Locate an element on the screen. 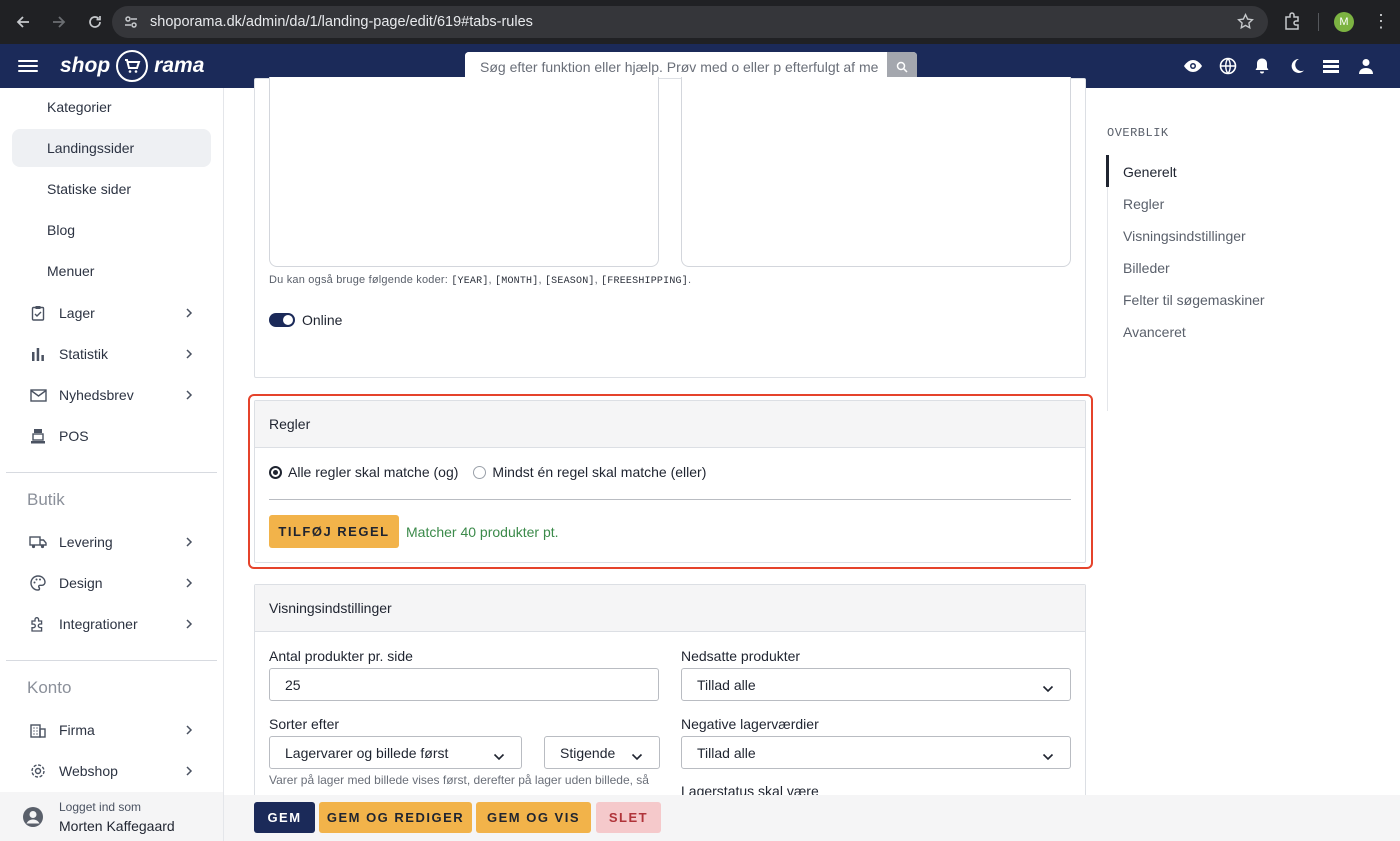  sidebar-item-pos: POS is located at coordinates (111, 436).